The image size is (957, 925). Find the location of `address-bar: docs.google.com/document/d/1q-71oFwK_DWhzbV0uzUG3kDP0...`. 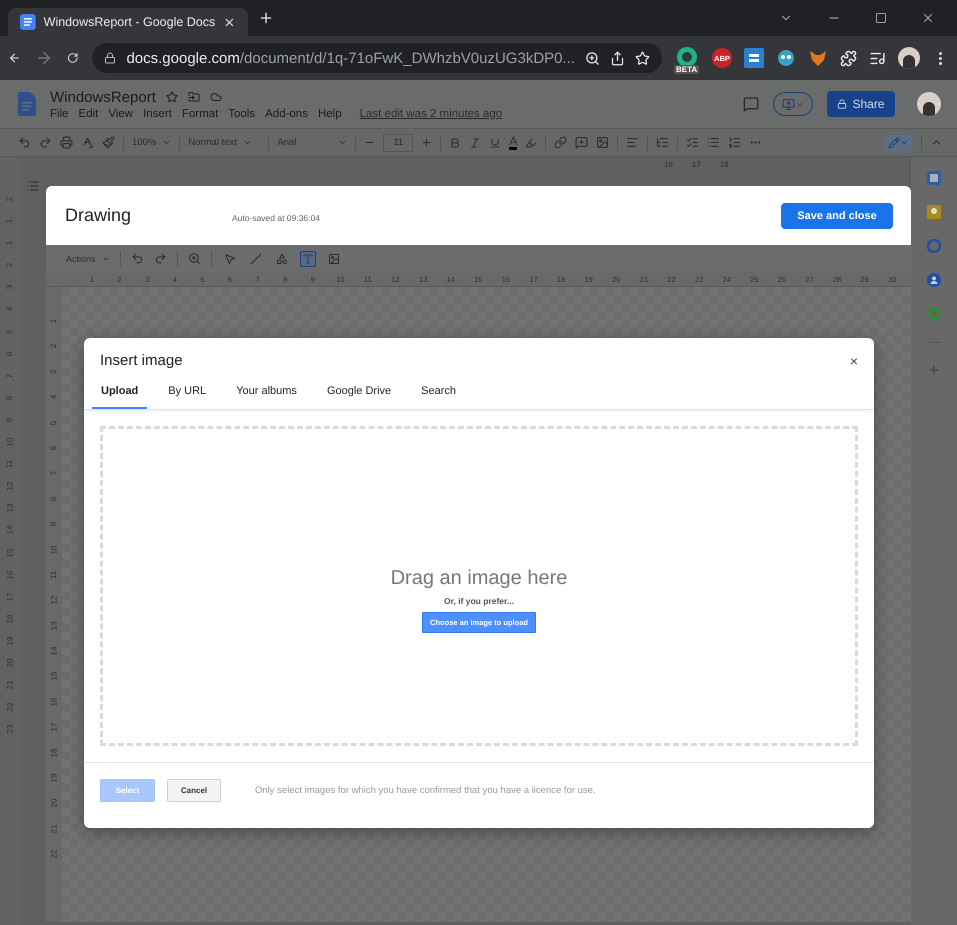

address-bar: docs.google.com/document/d/1q-71oFwK_DWhzbV0uzUG3kDP0... is located at coordinates (377, 58).